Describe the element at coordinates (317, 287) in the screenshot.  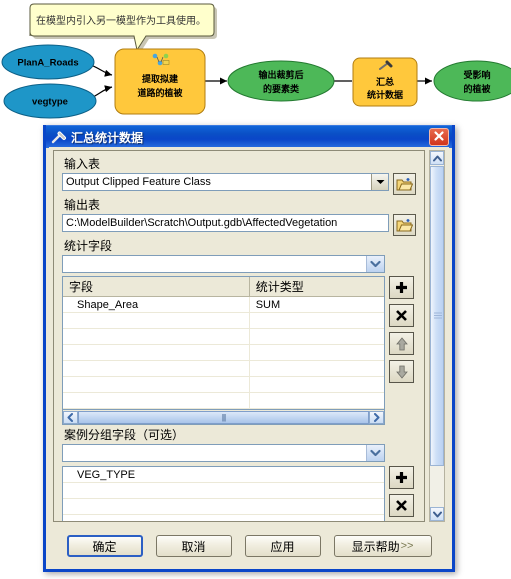
I see `column-header-stat-type: 统计类型` at that location.